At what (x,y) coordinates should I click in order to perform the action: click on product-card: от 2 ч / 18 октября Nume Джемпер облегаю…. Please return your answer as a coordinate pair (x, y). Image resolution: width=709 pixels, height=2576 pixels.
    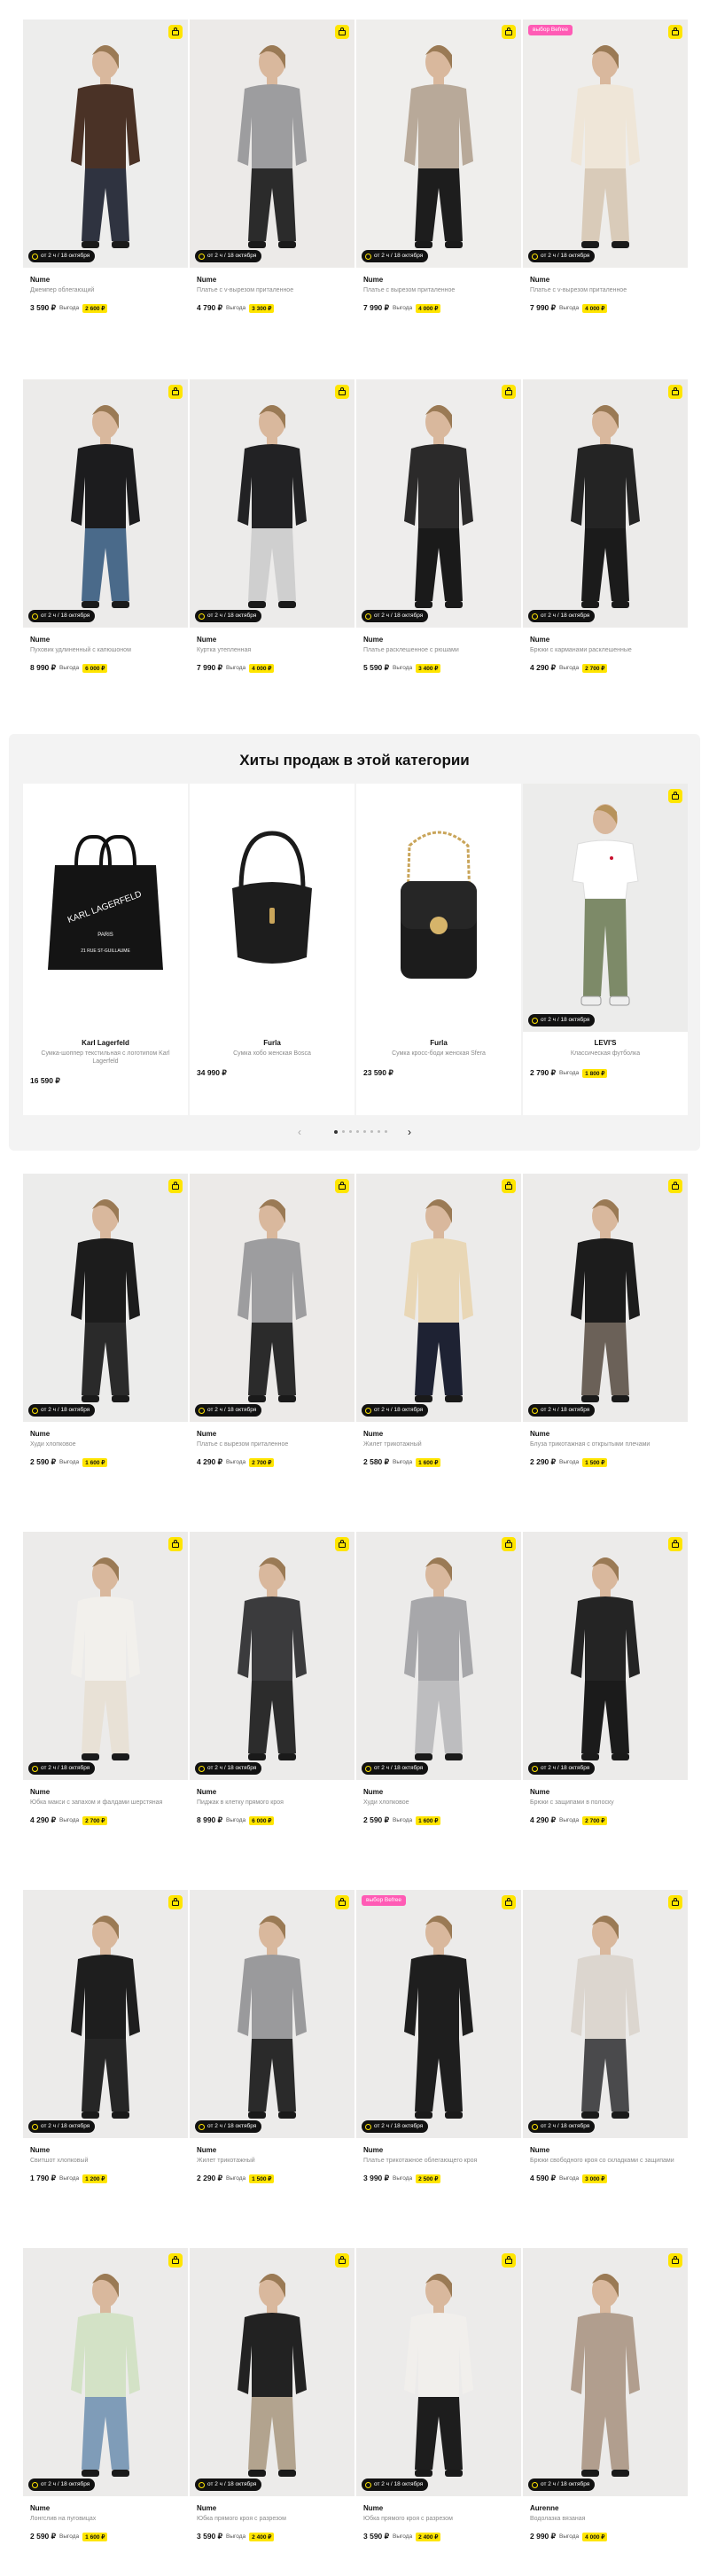
    Looking at the image, I should click on (105, 183).